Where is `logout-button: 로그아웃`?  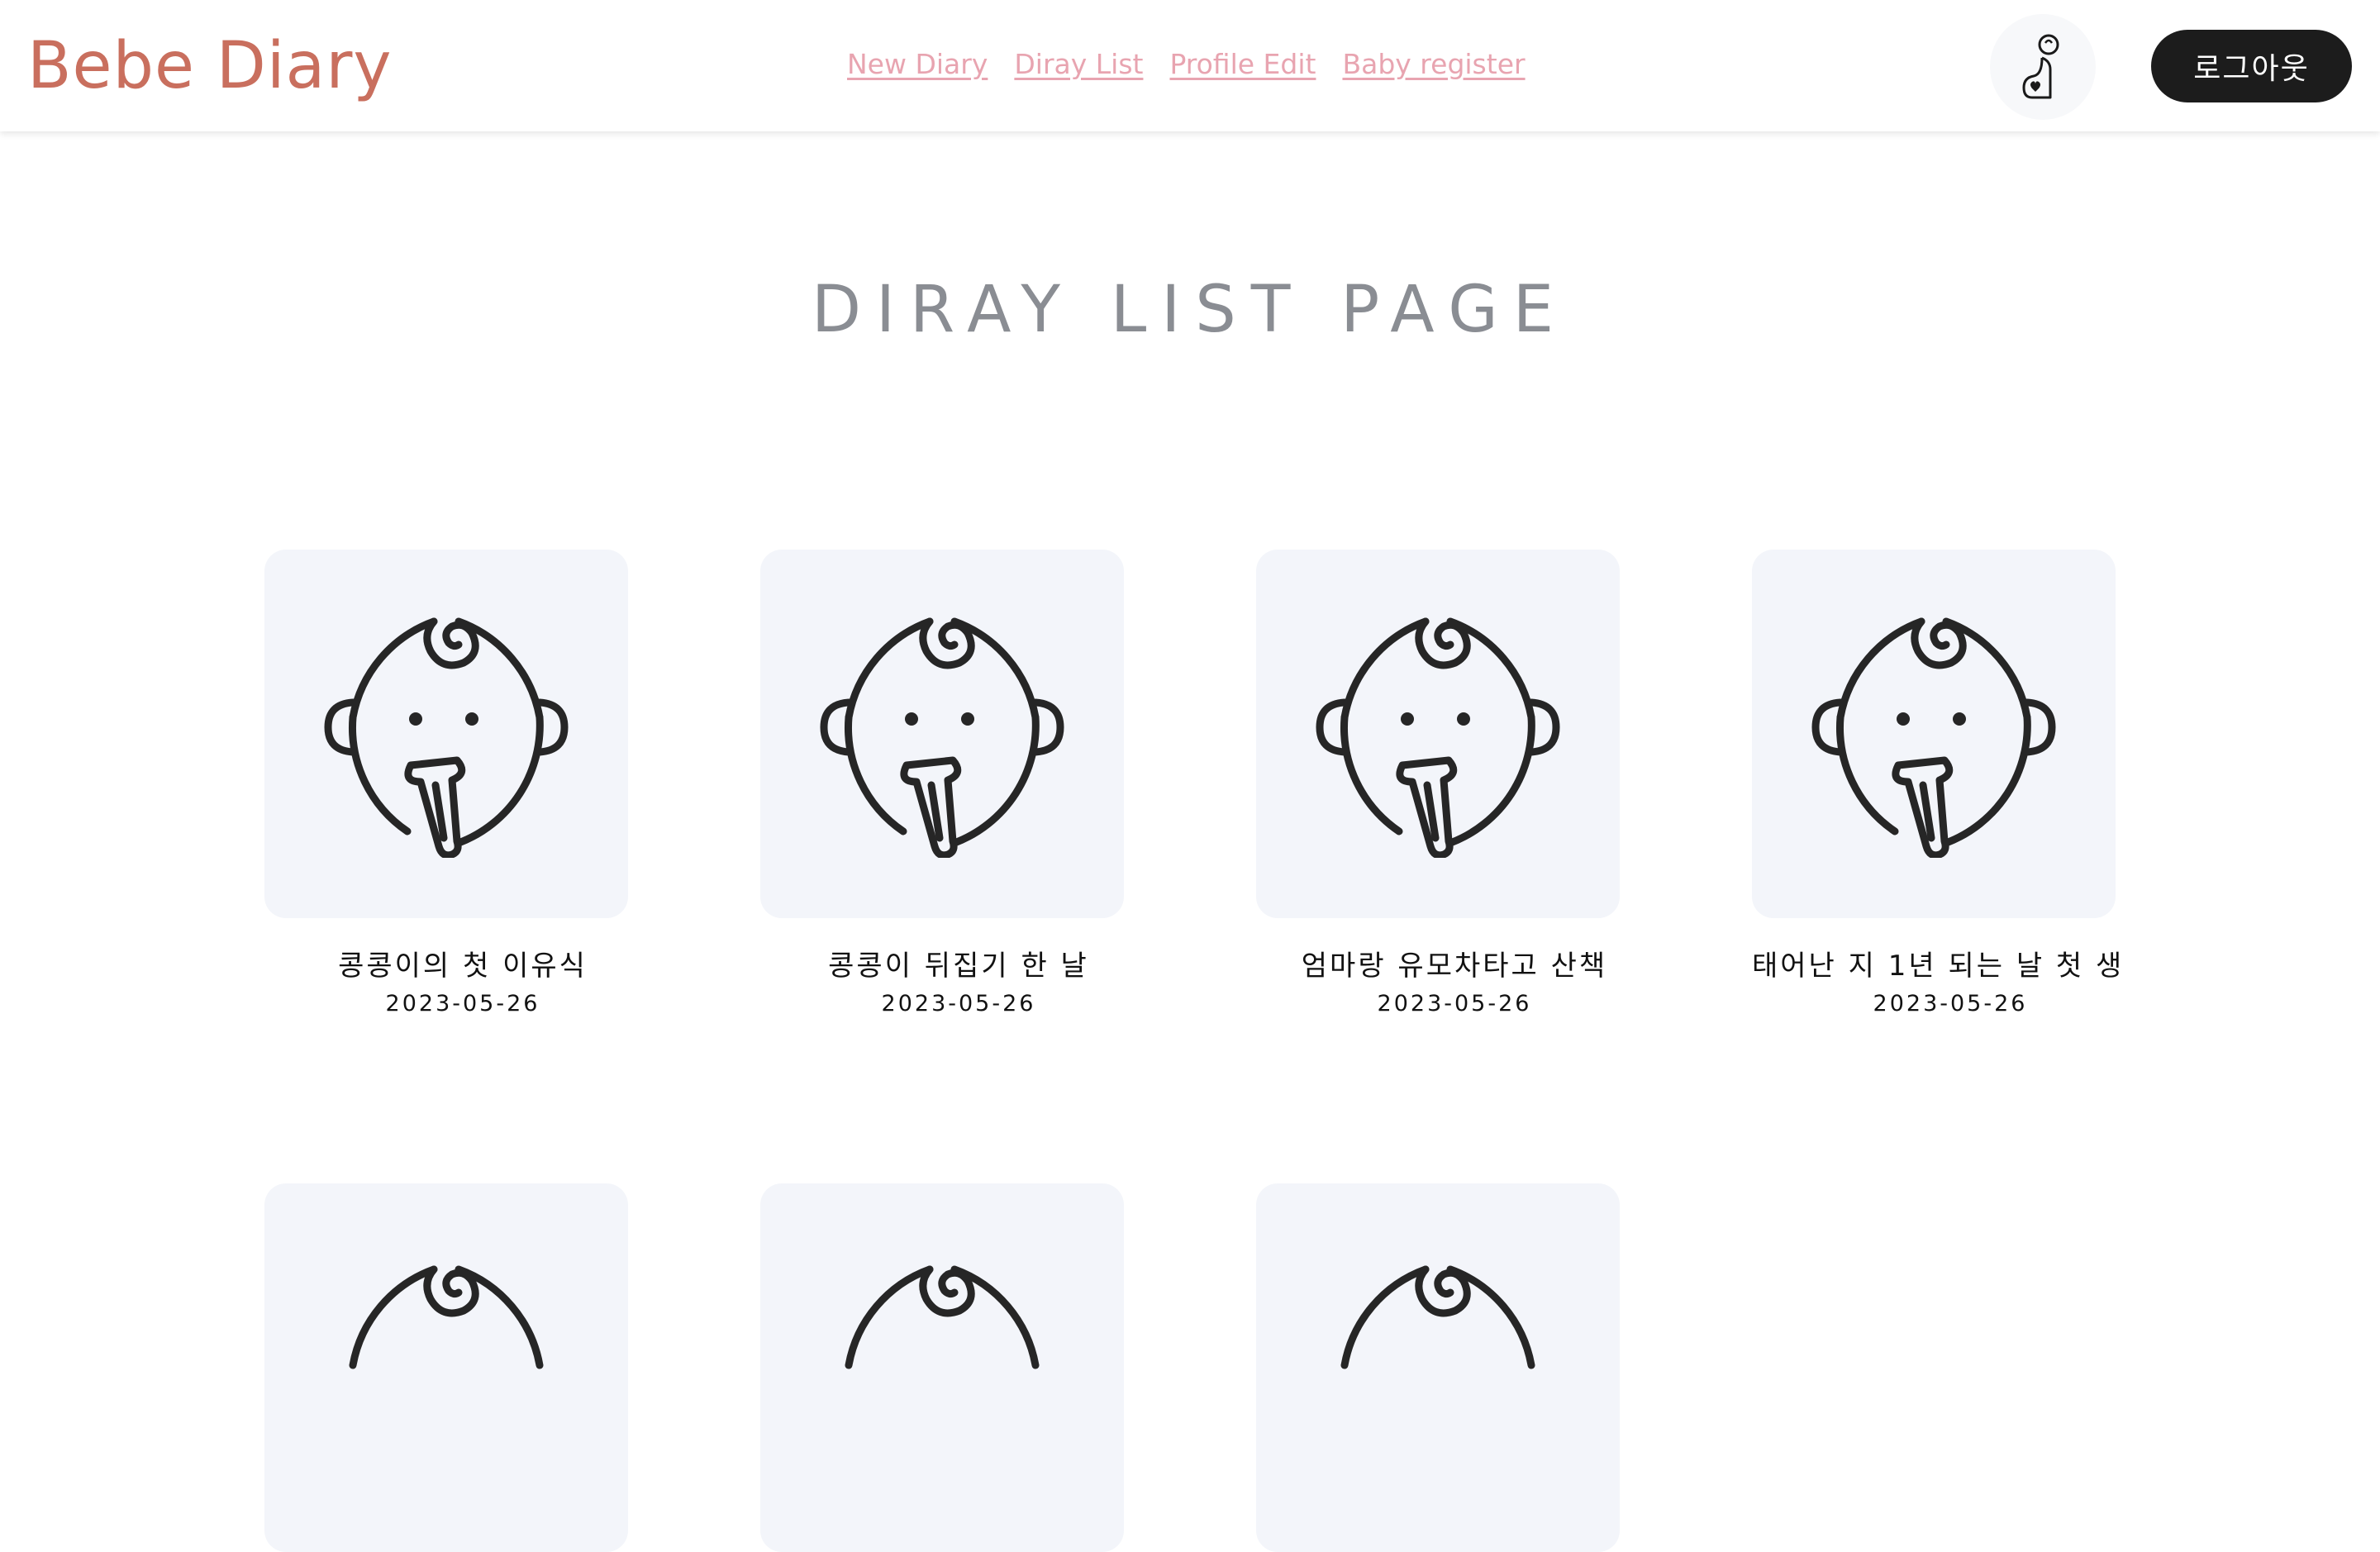 logout-button: 로그아웃 is located at coordinates (2251, 66).